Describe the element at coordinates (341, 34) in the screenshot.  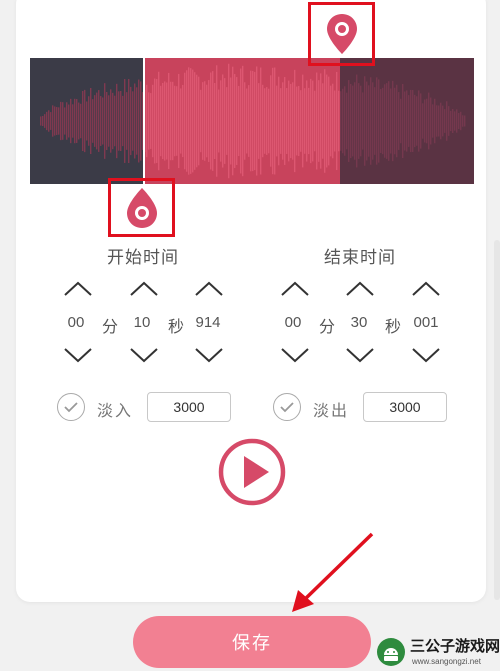
I see `end-marker-highlight` at that location.